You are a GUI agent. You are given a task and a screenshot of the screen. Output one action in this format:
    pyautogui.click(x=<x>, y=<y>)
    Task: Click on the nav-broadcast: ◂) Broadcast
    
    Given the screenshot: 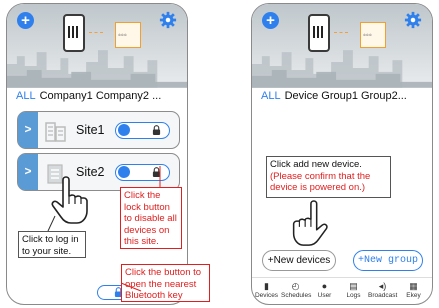 What is the action you would take?
    pyautogui.click(x=382, y=290)
    